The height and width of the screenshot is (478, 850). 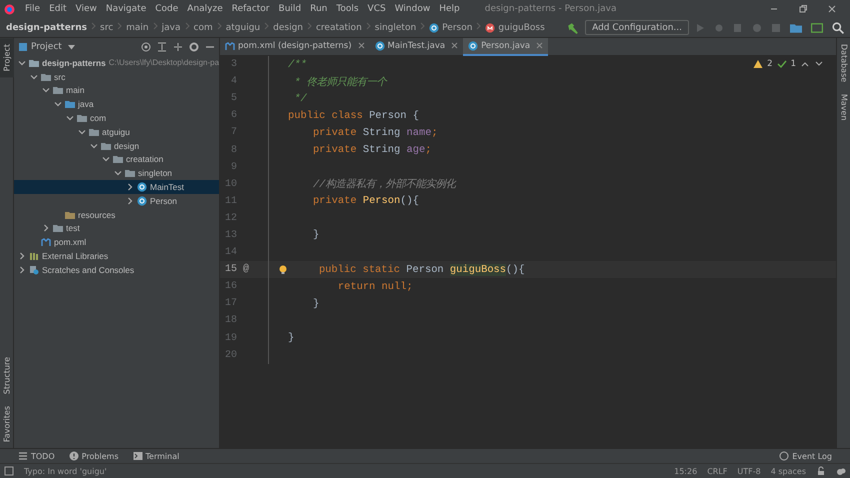 What do you see at coordinates (246, 270) in the screenshot?
I see `override-marker: @` at bounding box center [246, 270].